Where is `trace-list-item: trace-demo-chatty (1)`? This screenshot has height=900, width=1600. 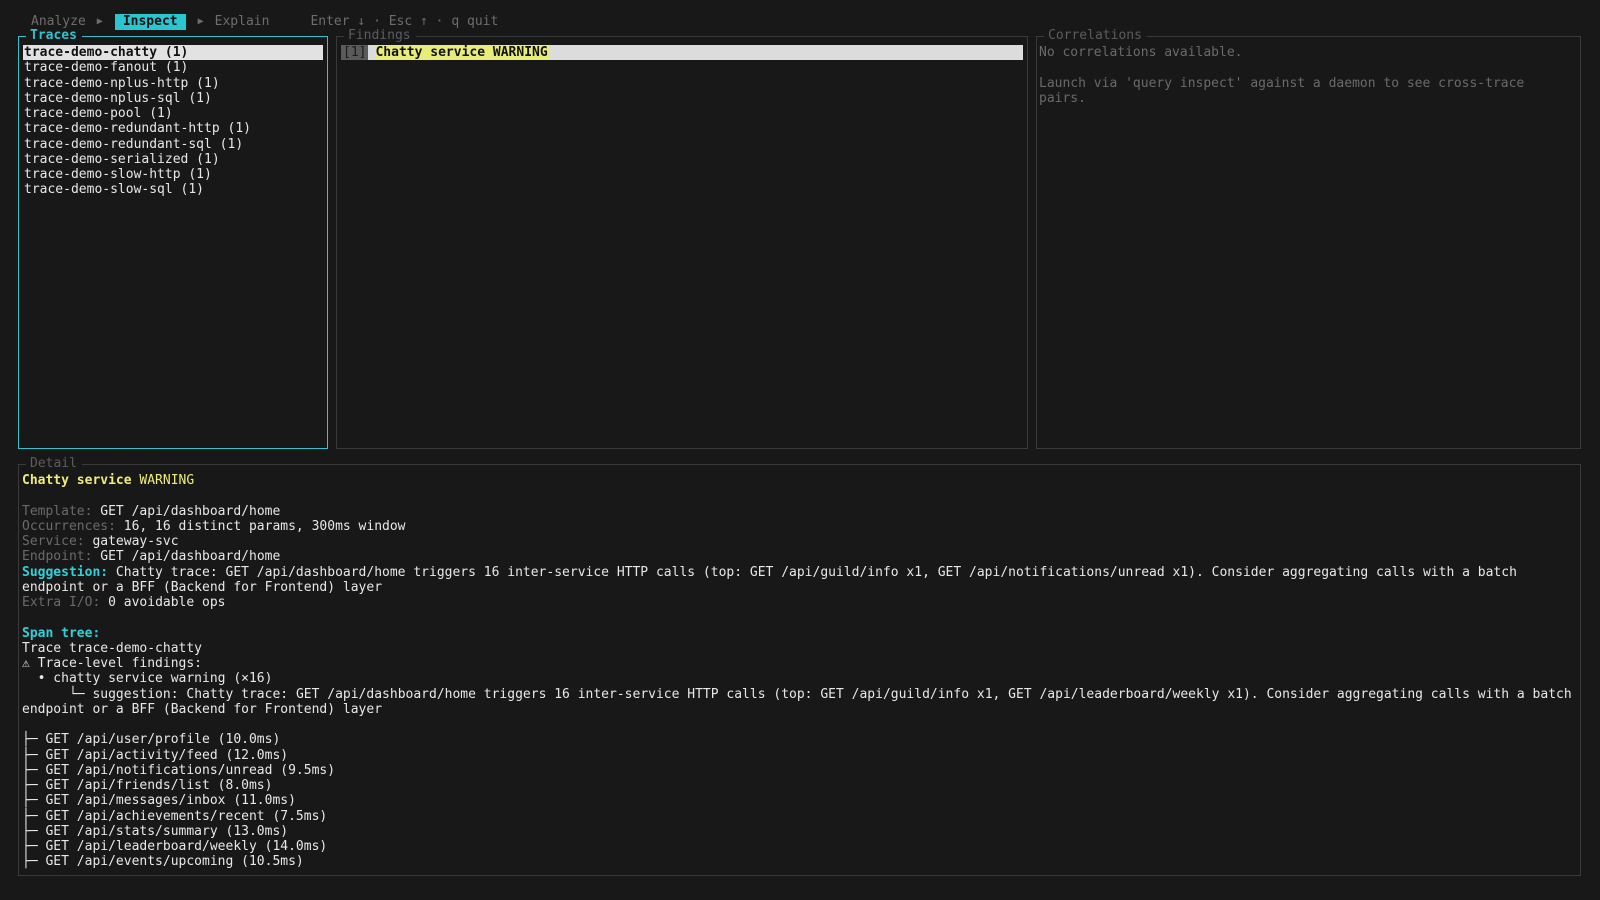 trace-list-item: trace-demo-chatty (1) is located at coordinates (173, 53).